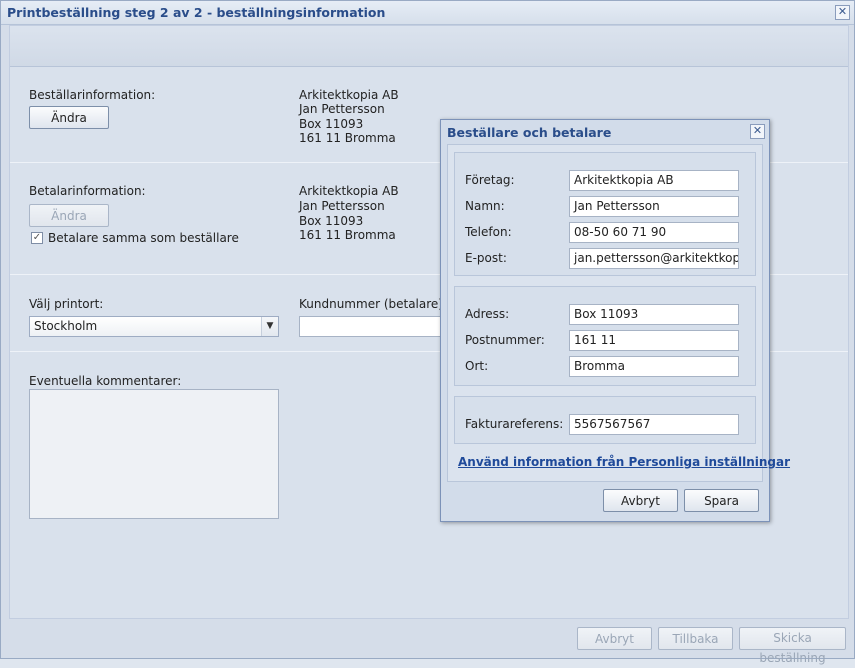  What do you see at coordinates (695, 638) in the screenshot?
I see `back-button: Tillbaka` at bounding box center [695, 638].